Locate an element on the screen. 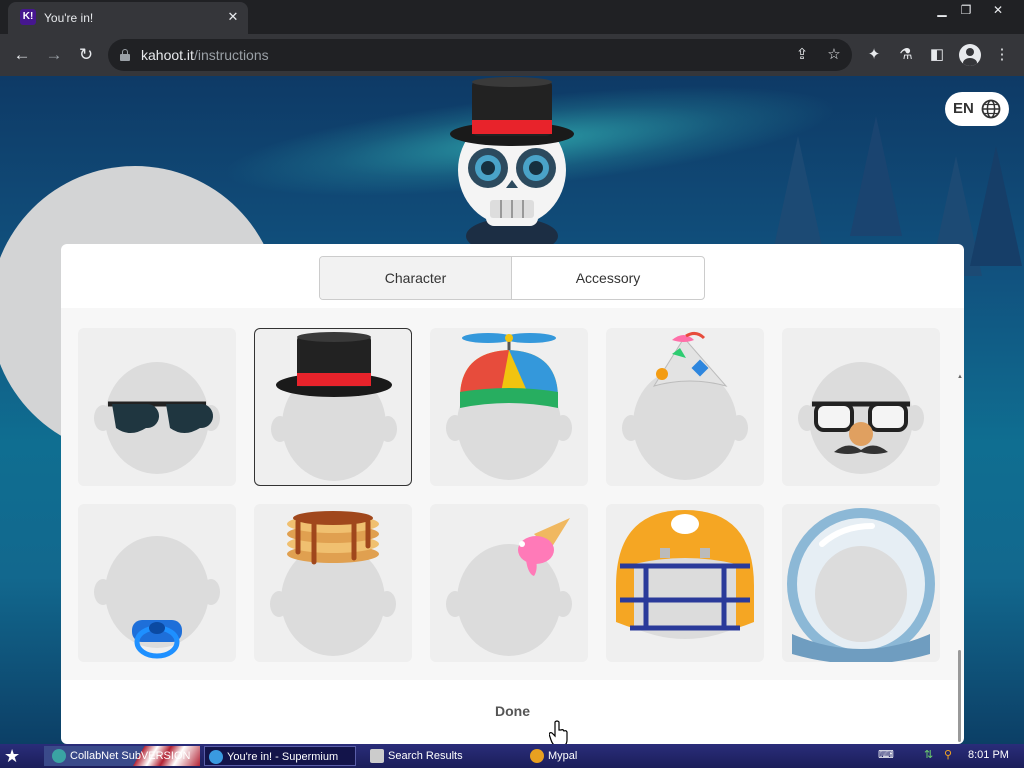  language-selector: EN is located at coordinates (977, 109).